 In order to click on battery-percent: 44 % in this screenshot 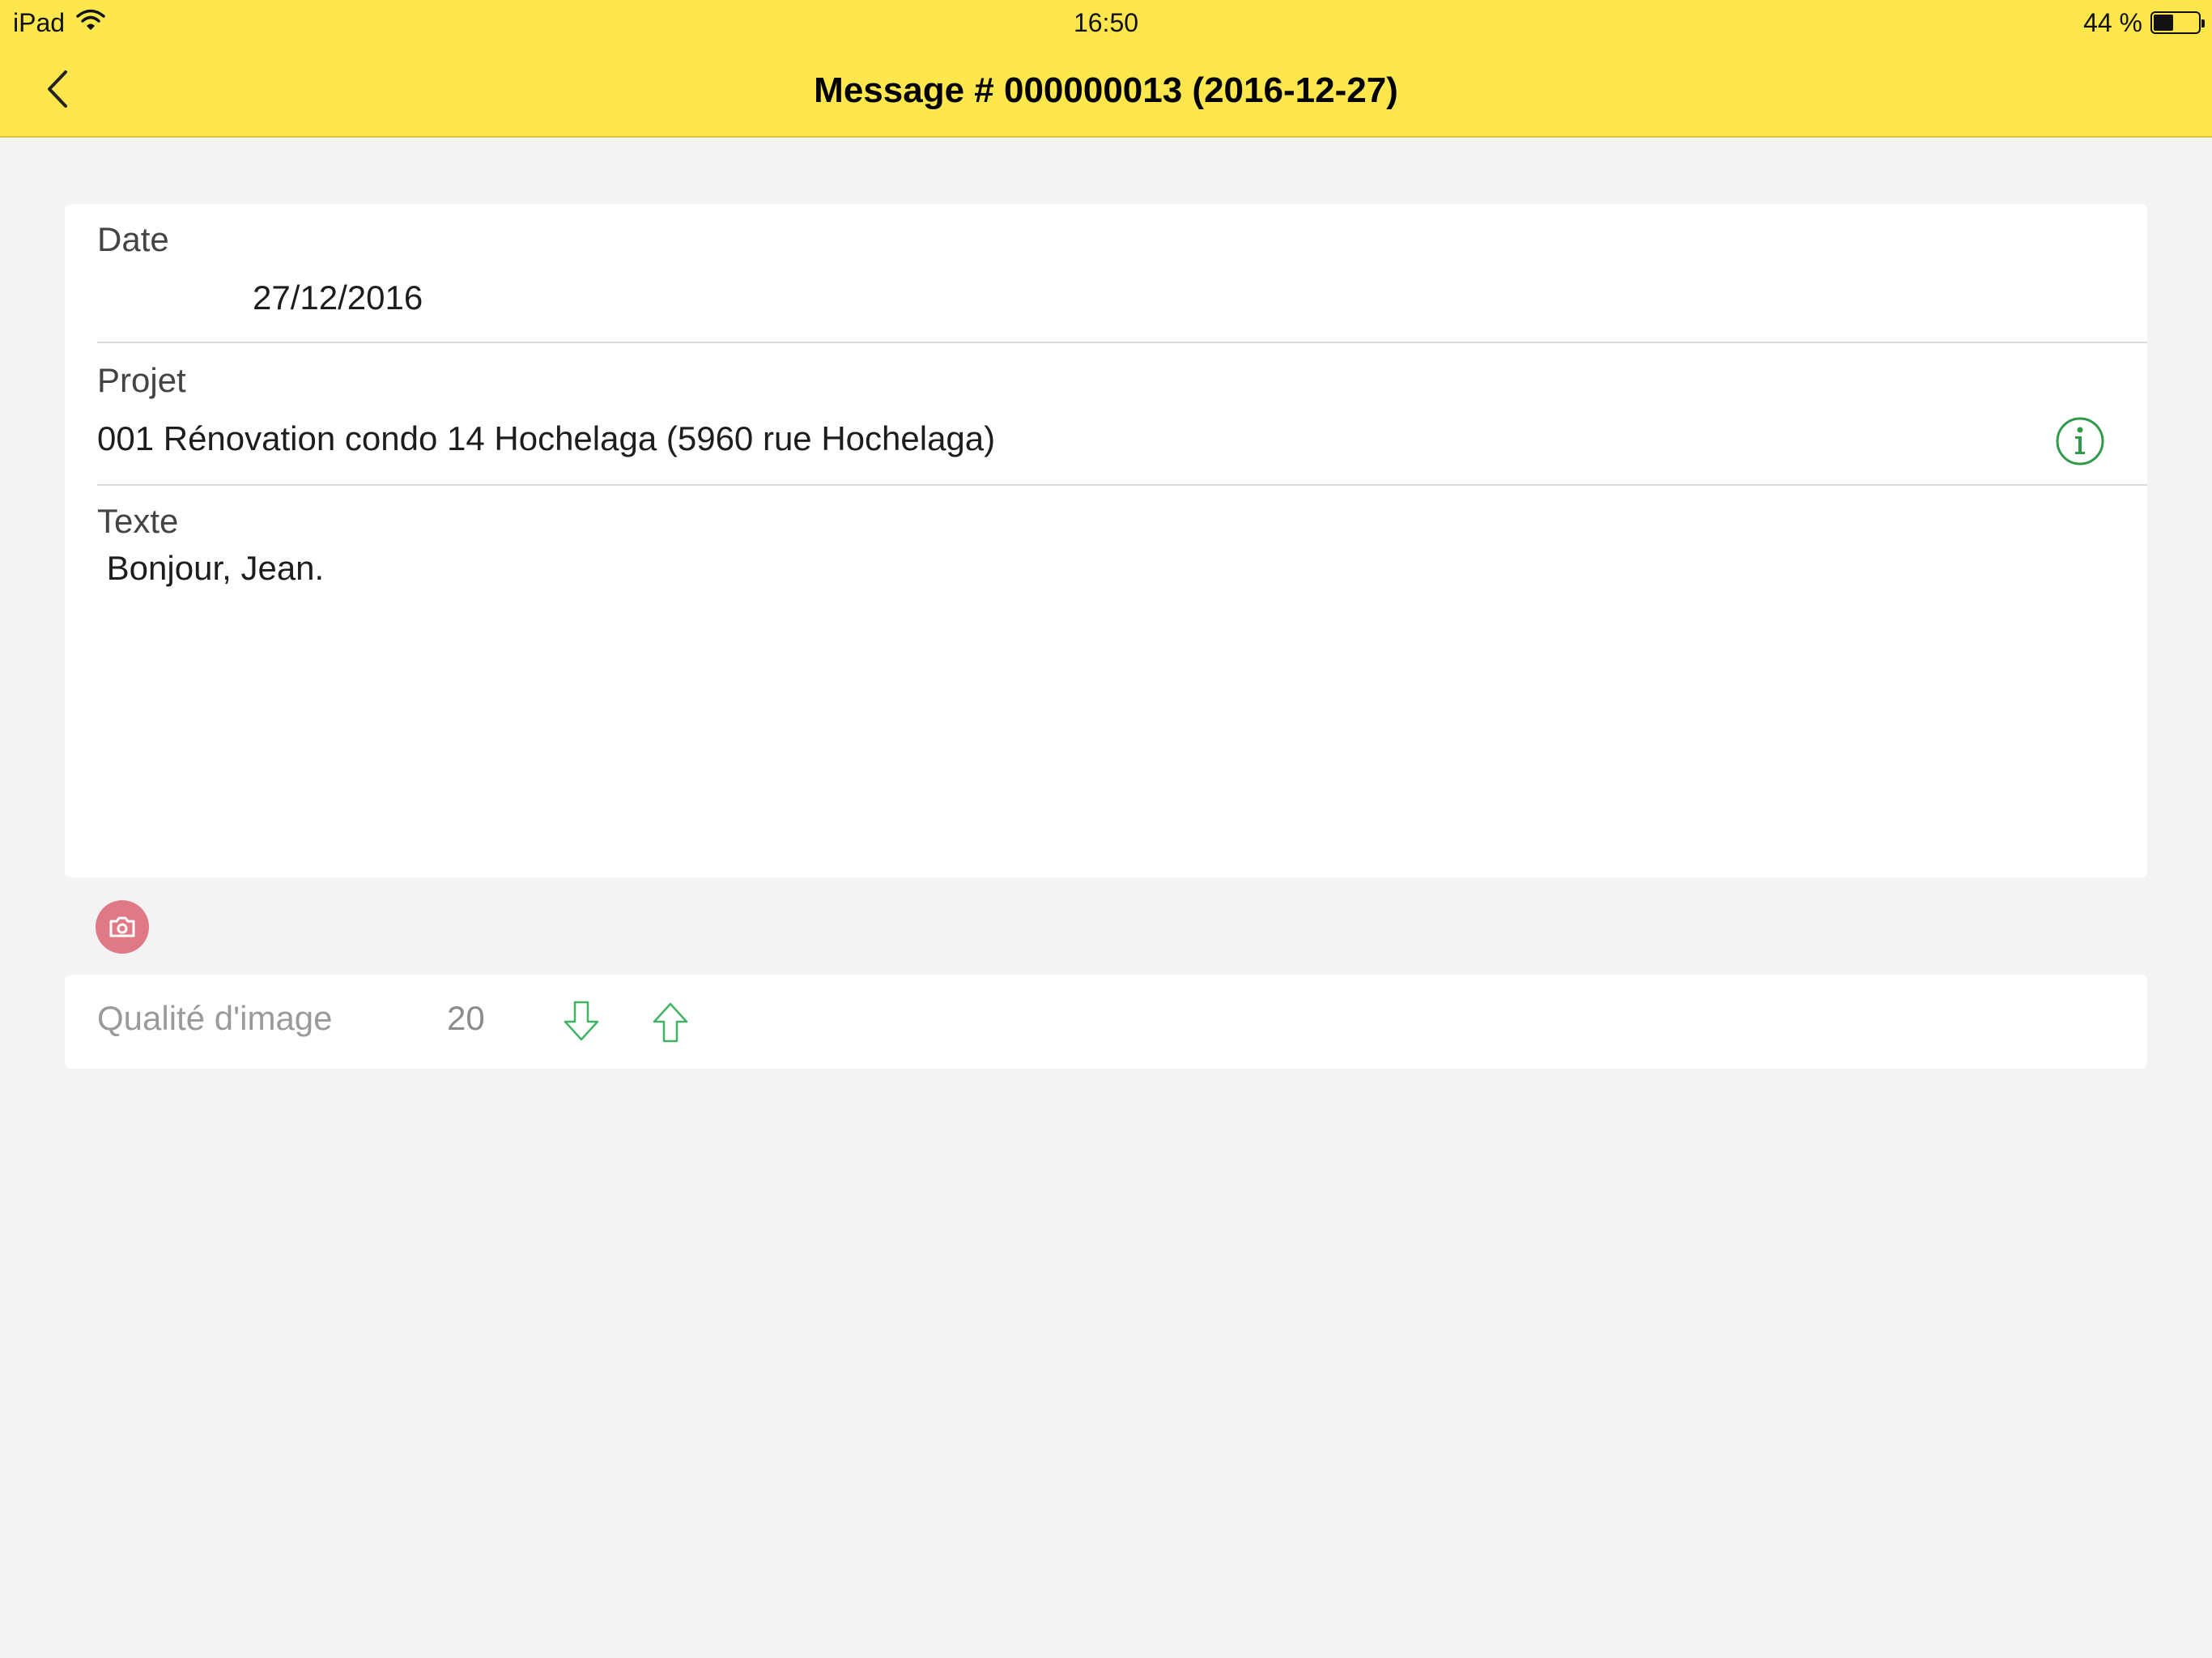, I will do `click(2113, 22)`.